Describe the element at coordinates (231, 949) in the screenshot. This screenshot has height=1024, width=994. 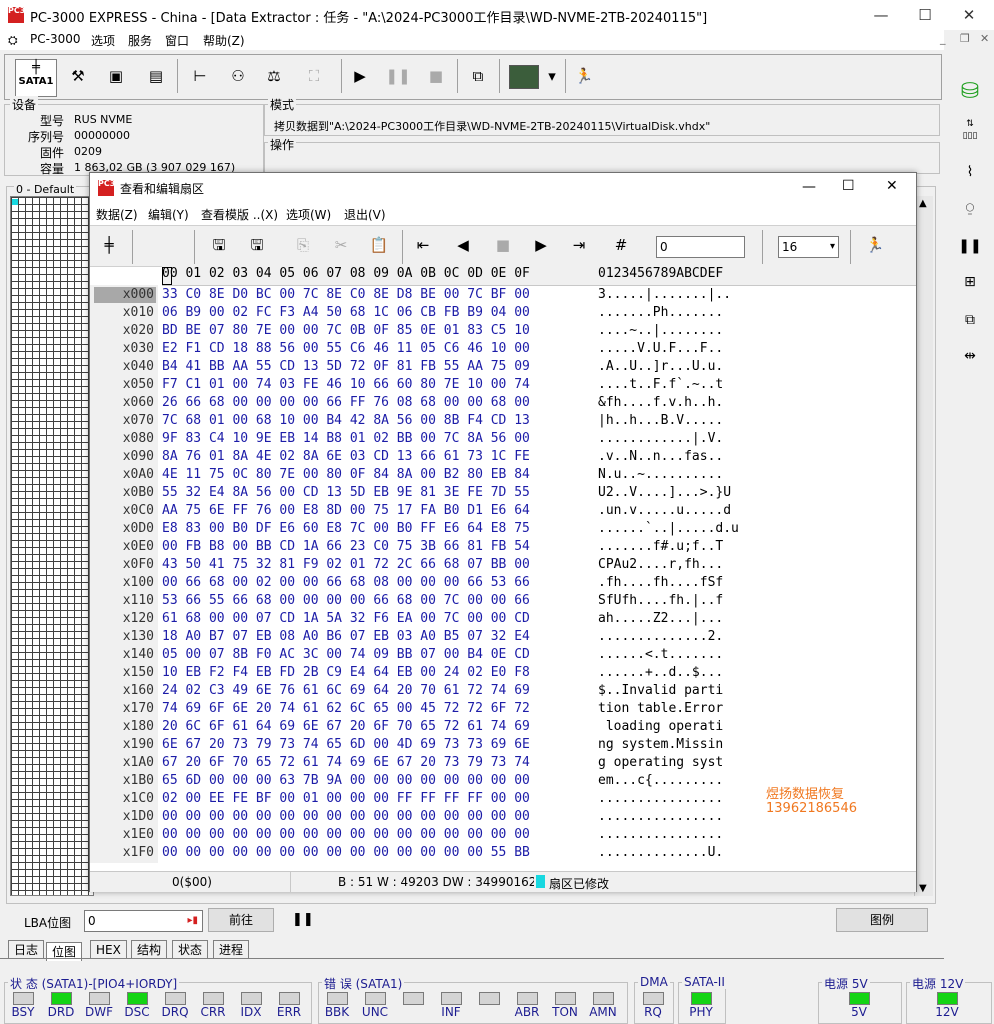
I see `tab-process: 进程` at that location.